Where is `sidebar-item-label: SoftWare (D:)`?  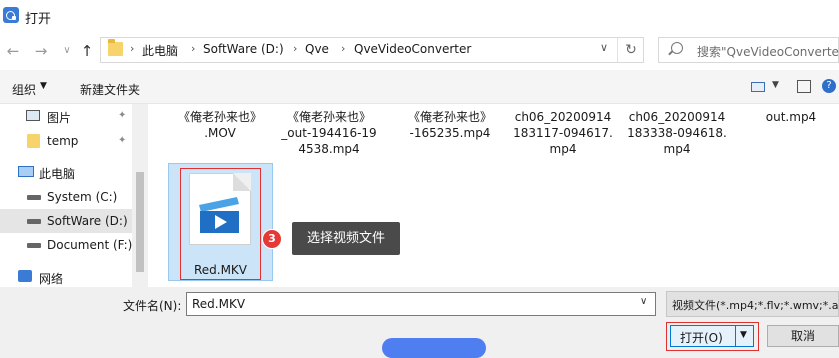 sidebar-item-label: SoftWare (D:) is located at coordinates (87, 221).